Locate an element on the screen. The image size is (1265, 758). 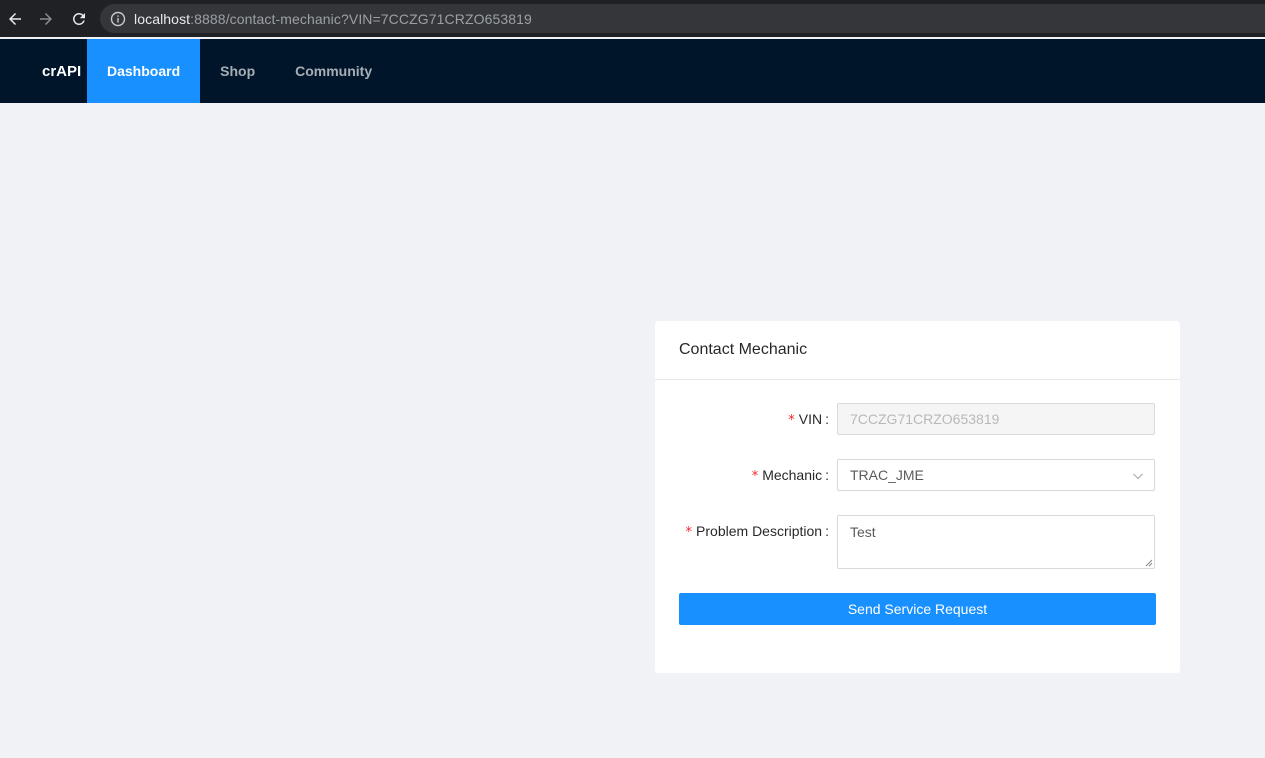
send-service-request-button: Send Service Request is located at coordinates (917, 609).